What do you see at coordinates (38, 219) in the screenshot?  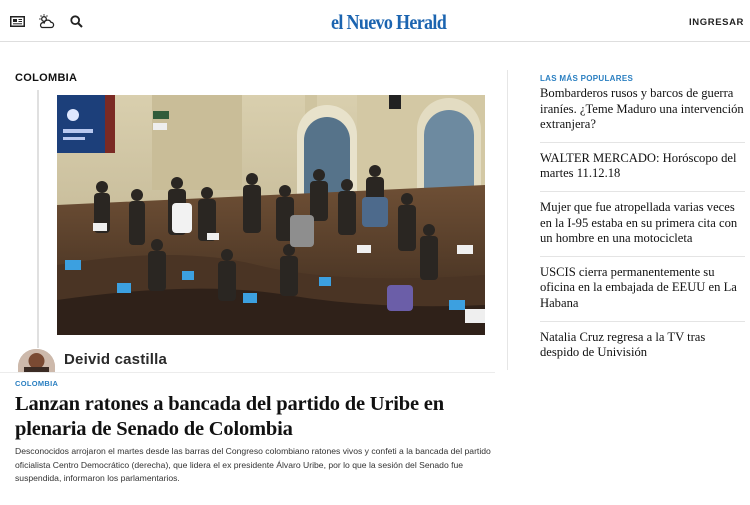 I see `story-divider` at bounding box center [38, 219].